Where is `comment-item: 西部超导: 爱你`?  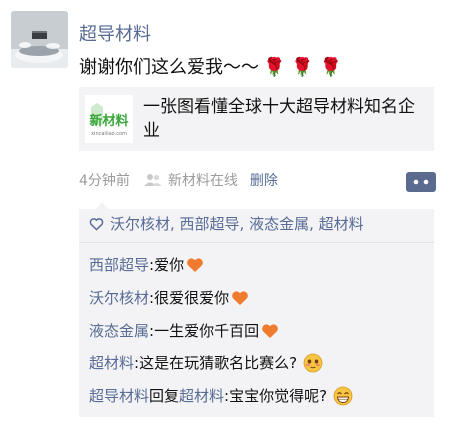 comment-item: 西部超导: 爱你 is located at coordinates (146, 264).